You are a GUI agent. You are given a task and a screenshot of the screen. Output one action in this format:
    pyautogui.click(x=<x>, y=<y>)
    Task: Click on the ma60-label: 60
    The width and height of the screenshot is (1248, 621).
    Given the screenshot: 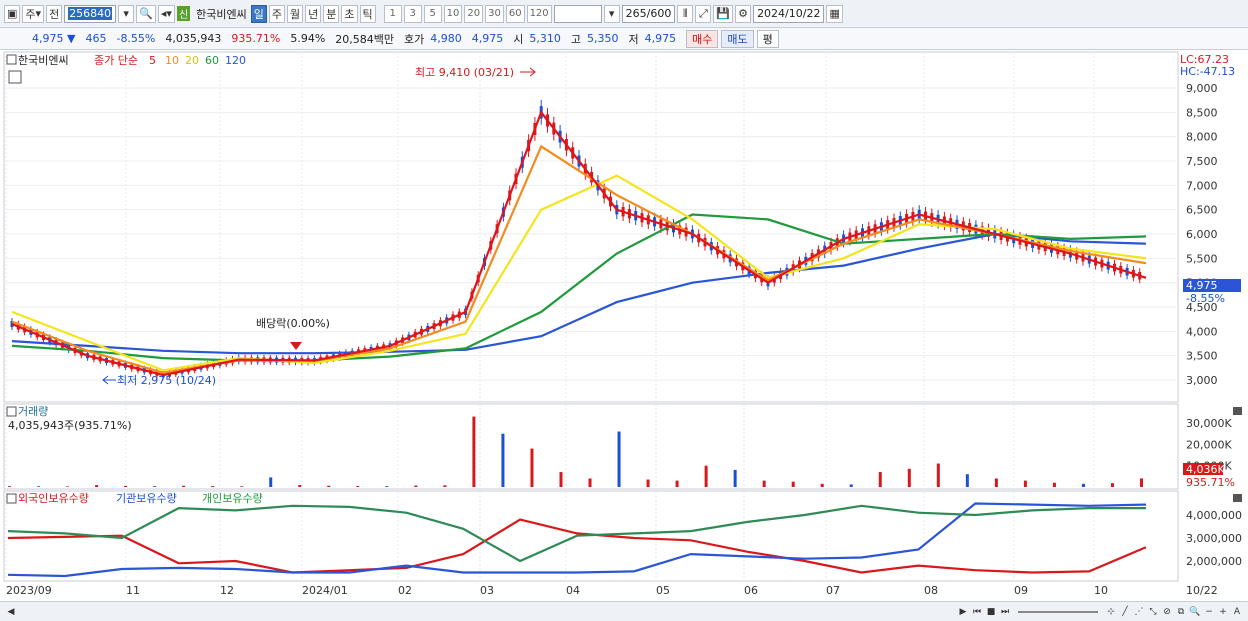 What is the action you would take?
    pyautogui.click(x=212, y=60)
    